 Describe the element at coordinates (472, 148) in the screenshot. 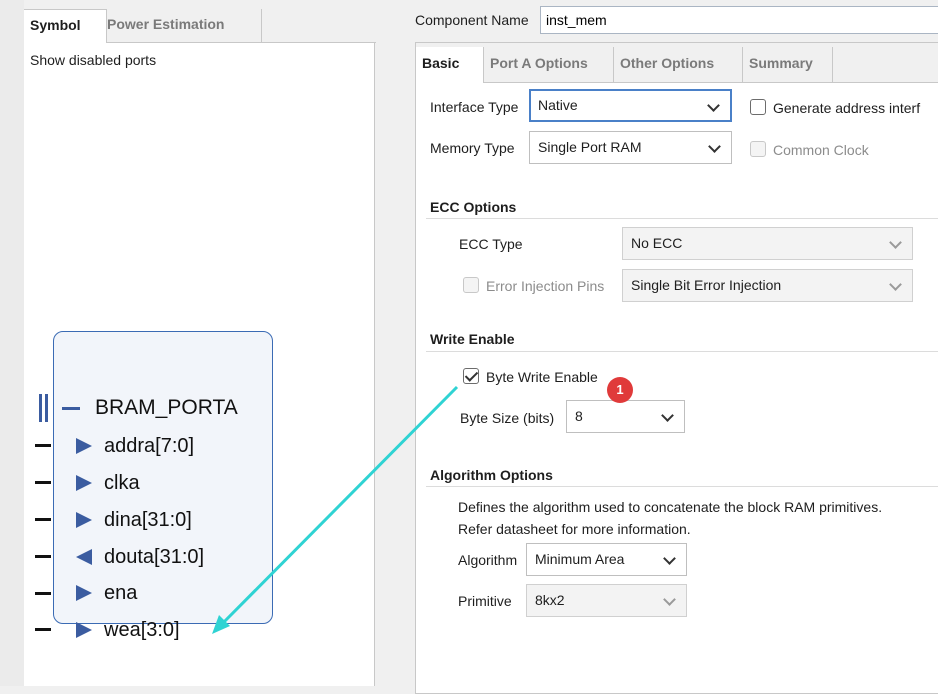

I see `memory-type-label: Memory Type` at that location.